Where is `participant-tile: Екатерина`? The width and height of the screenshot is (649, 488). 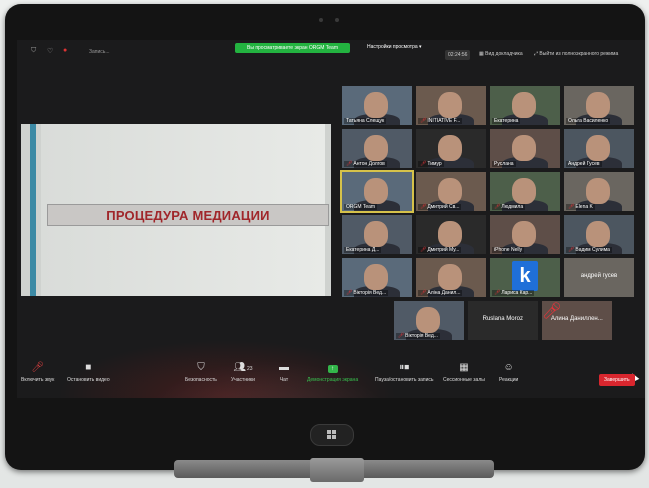 participant-tile: Екатерина is located at coordinates (525, 105).